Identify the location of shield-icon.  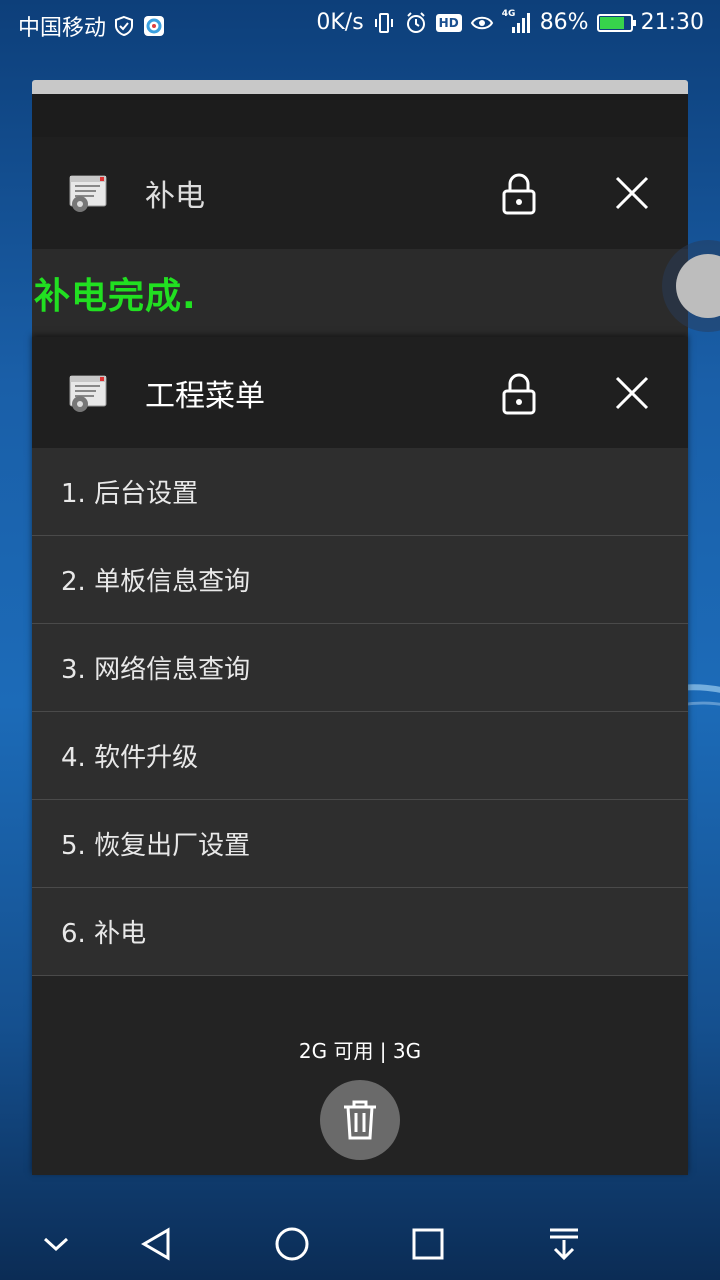
(124, 26).